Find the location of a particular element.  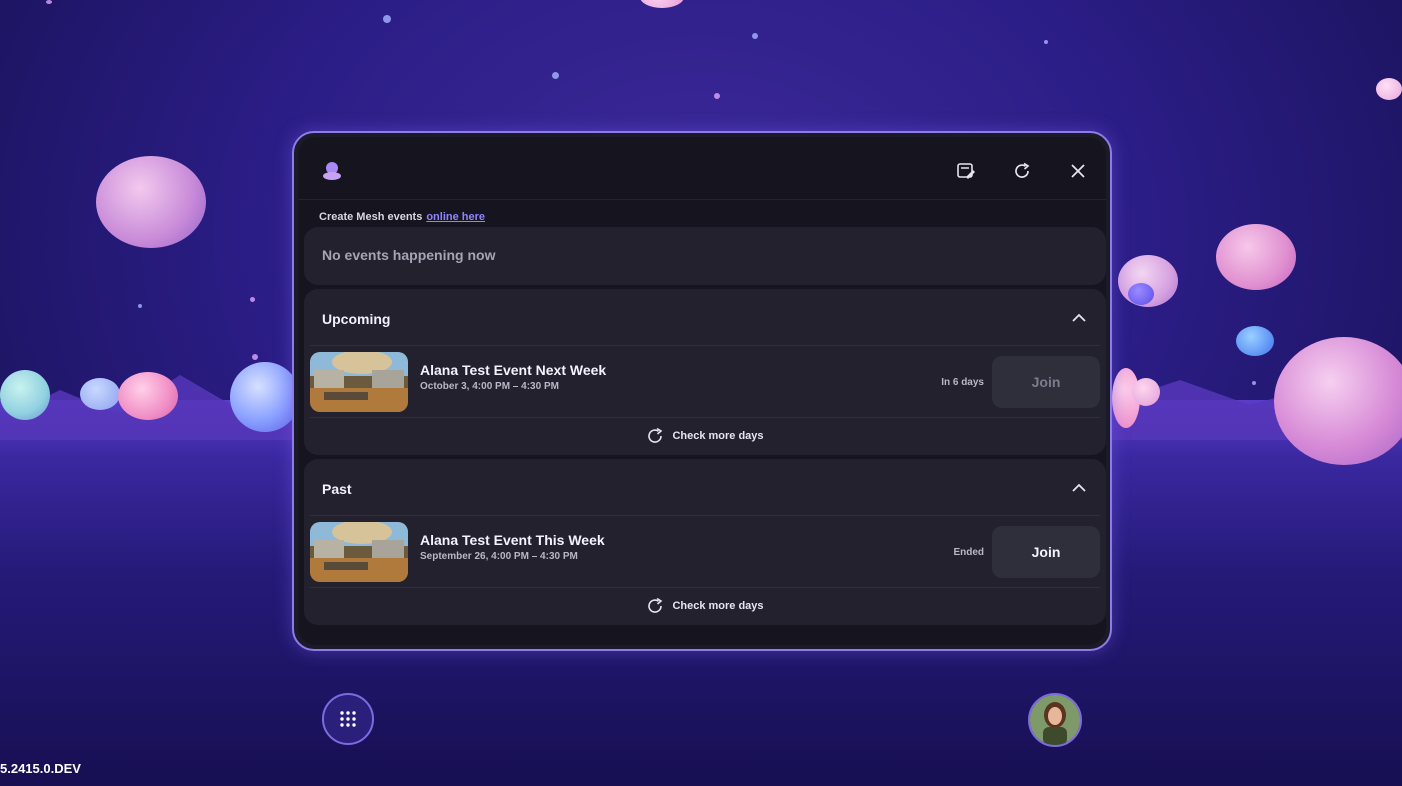

apps-grid-icon is located at coordinates (348, 719).